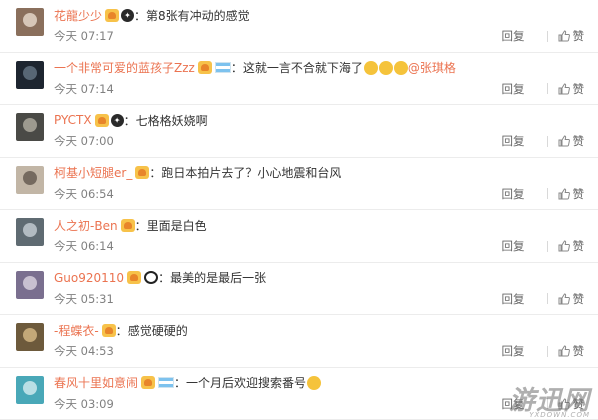 This screenshot has width=598, height=420. I want to click on comment-item: Guo920110 ： 最美的是最后一张 今天 05:31 回复 赞, so click(299, 289).